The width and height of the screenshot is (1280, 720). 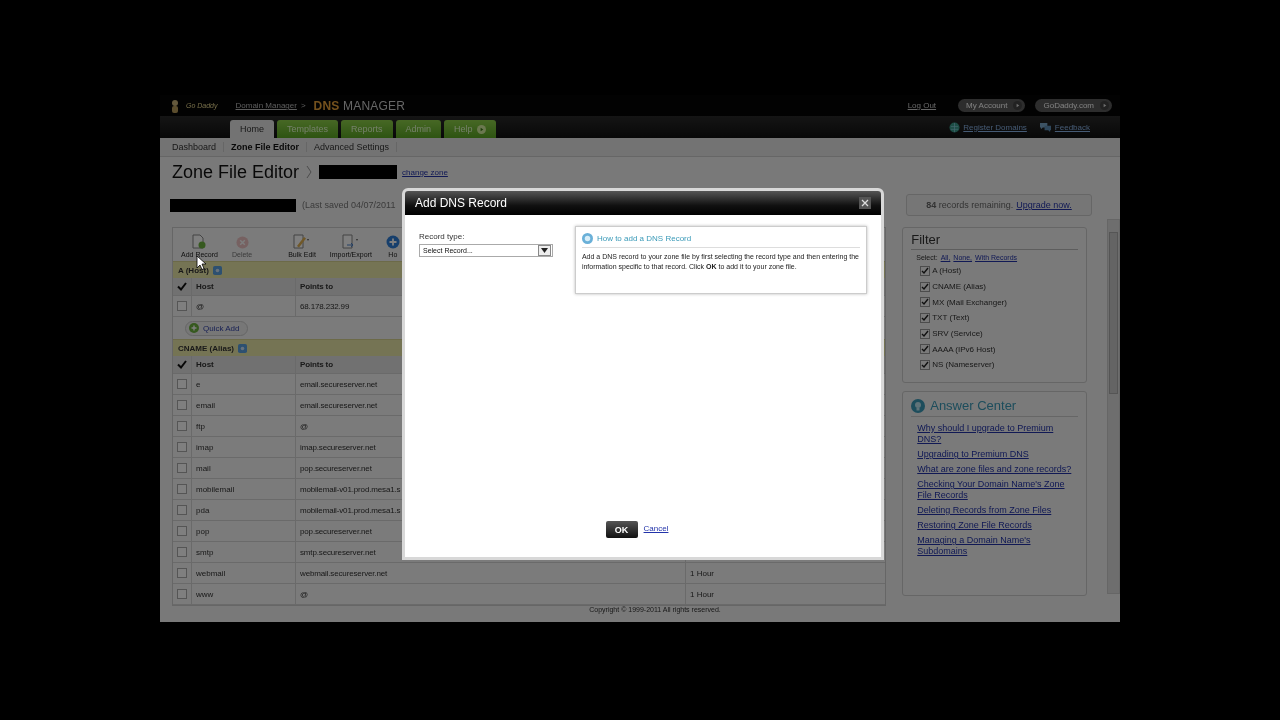 What do you see at coordinates (969, 302) in the screenshot?
I see `filter-label: MX (Mail Exchanger)` at bounding box center [969, 302].